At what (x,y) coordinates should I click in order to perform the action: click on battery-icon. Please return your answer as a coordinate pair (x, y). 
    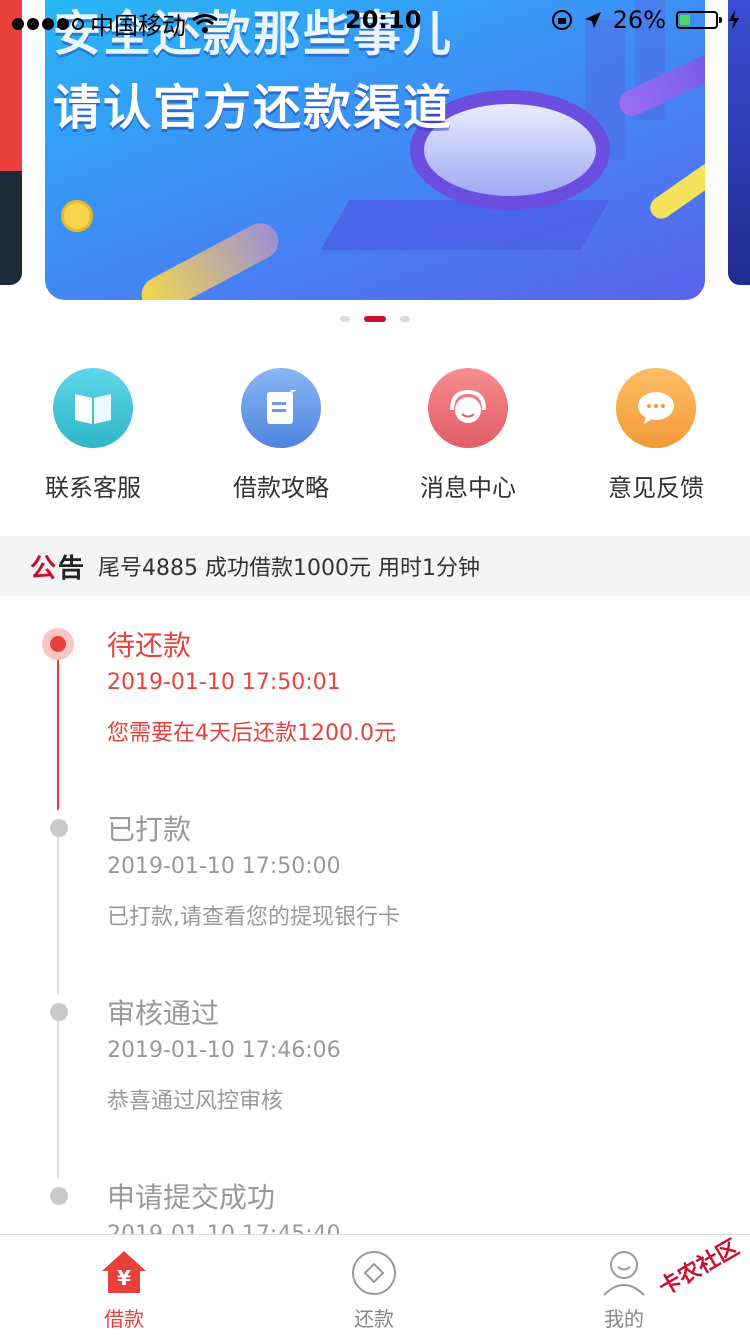
    Looking at the image, I should click on (699, 20).